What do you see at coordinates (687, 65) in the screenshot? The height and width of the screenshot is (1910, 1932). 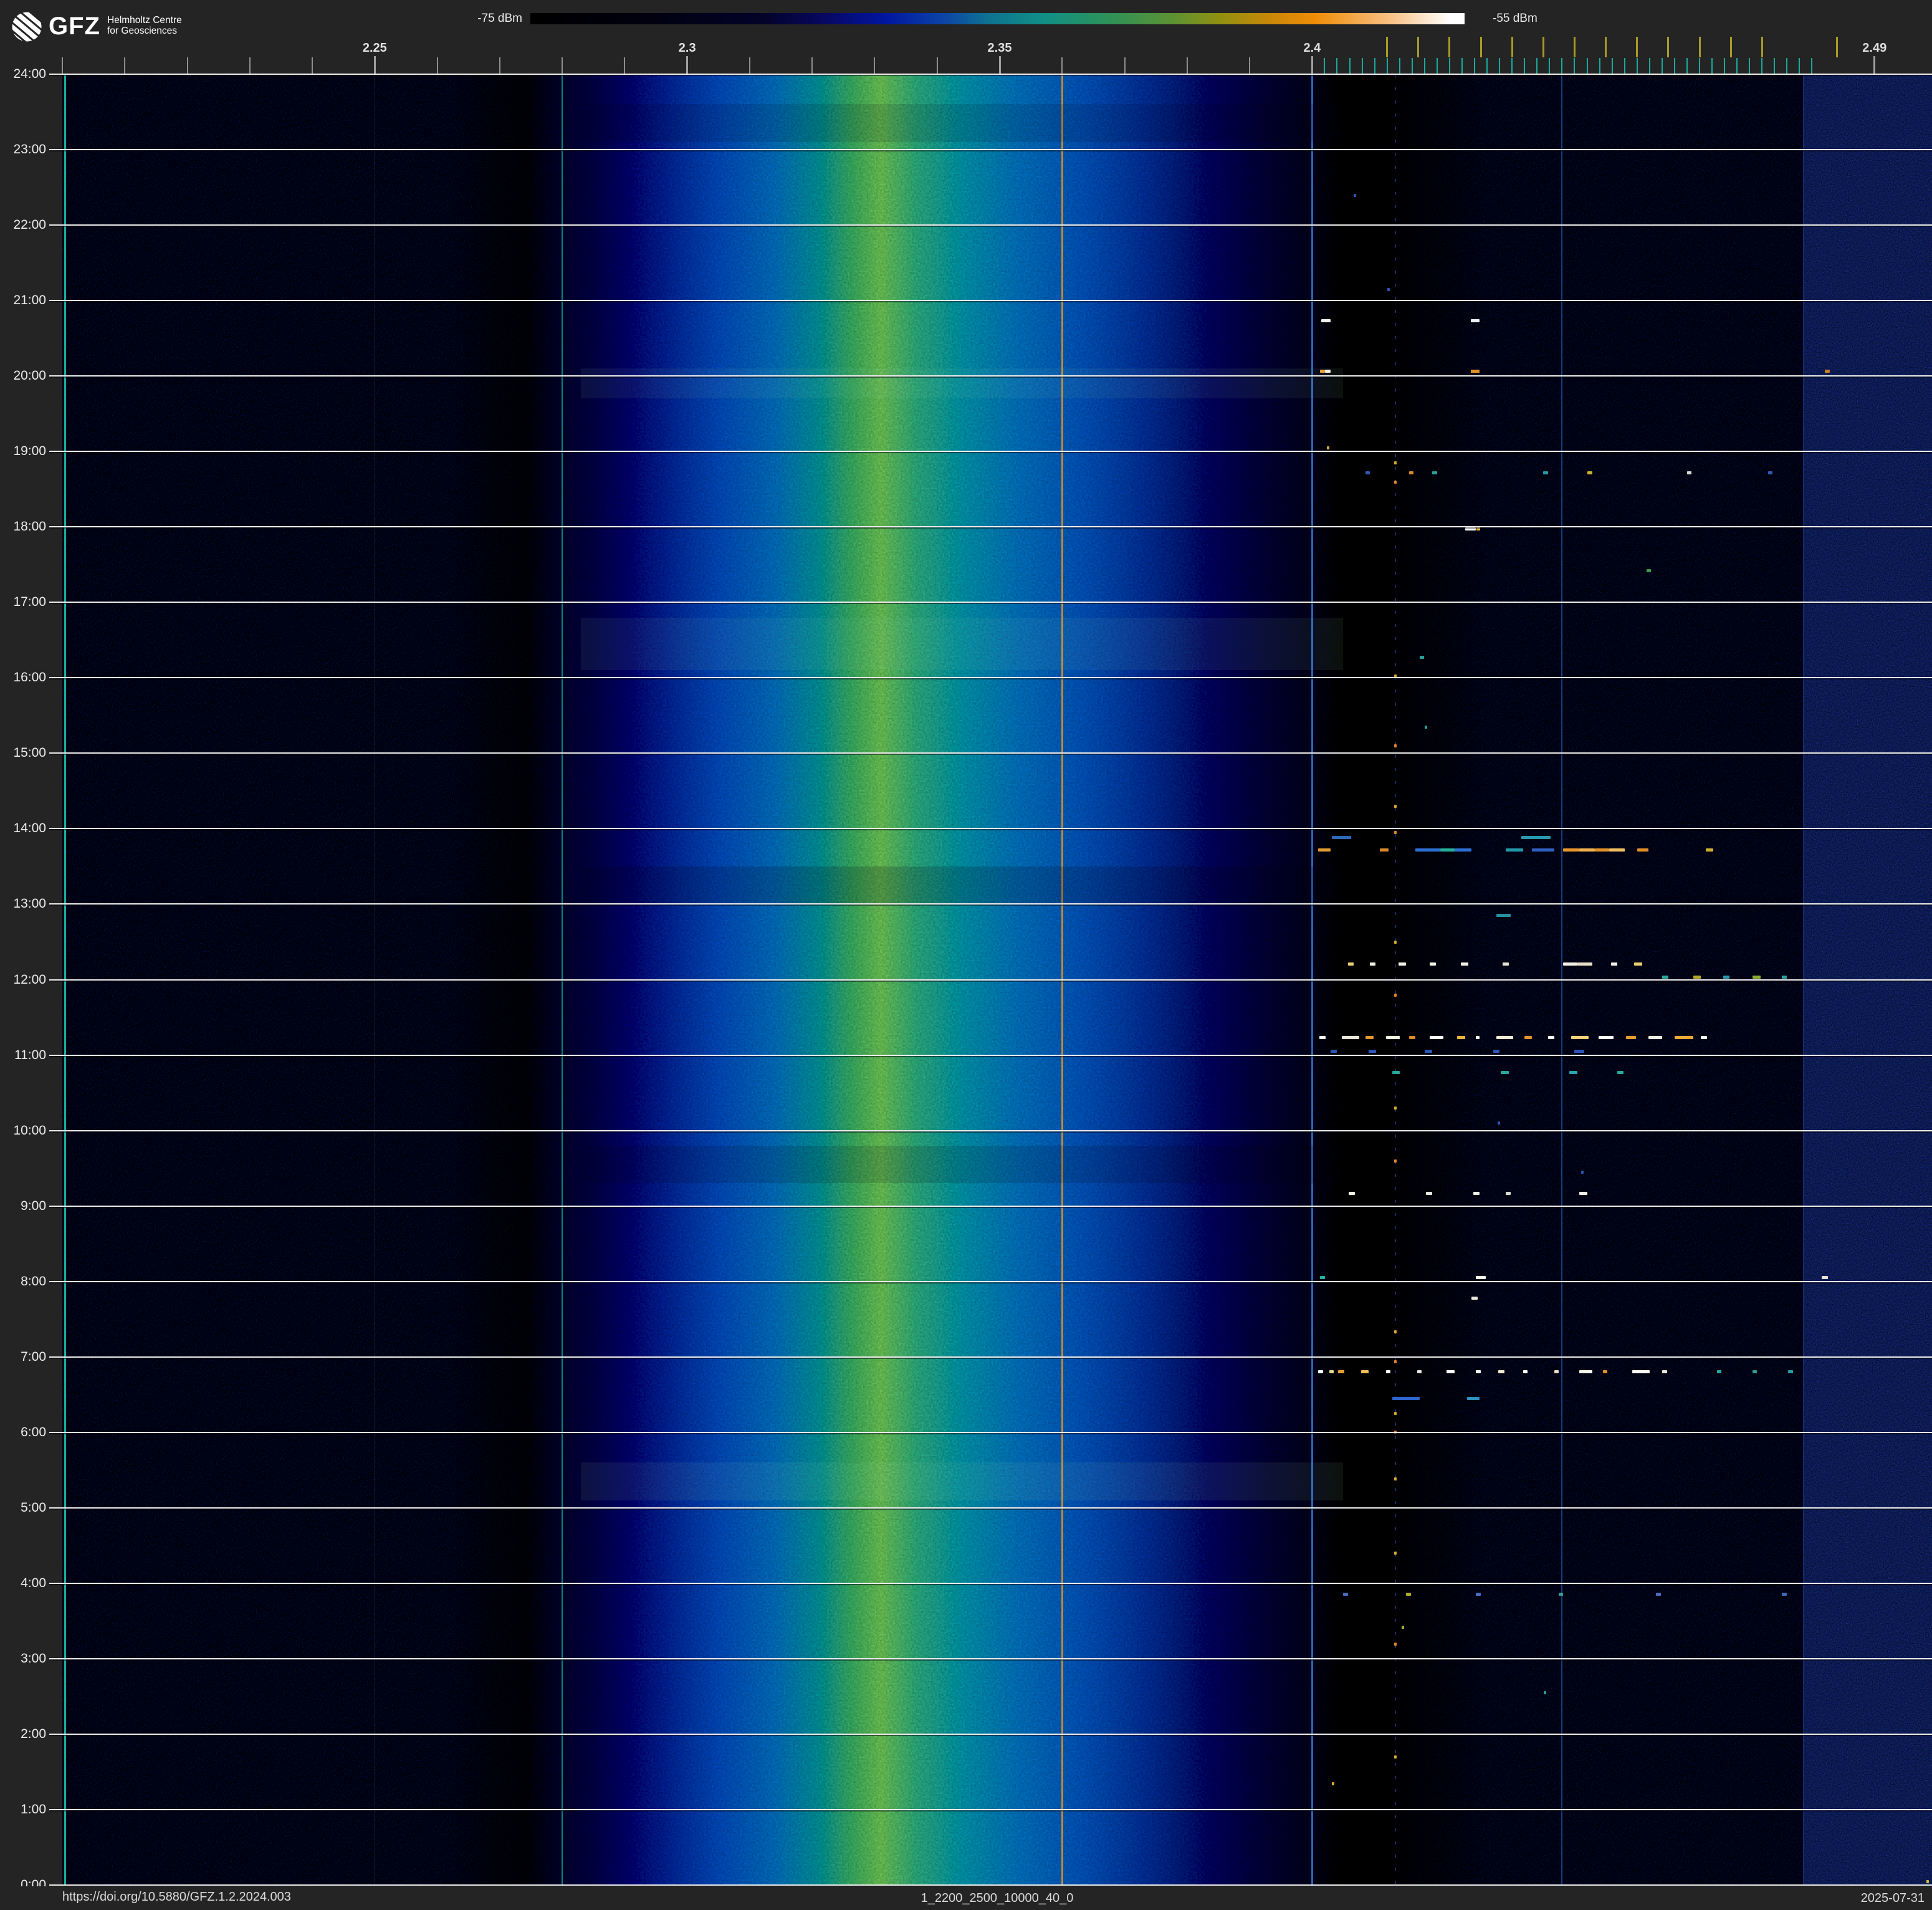 I see `freq-major-tick` at bounding box center [687, 65].